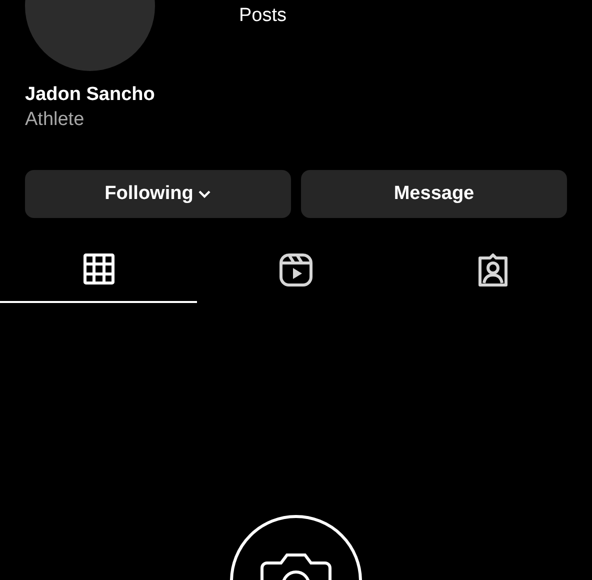 Image resolution: width=592 pixels, height=580 pixels. I want to click on grid-icon, so click(98, 269).